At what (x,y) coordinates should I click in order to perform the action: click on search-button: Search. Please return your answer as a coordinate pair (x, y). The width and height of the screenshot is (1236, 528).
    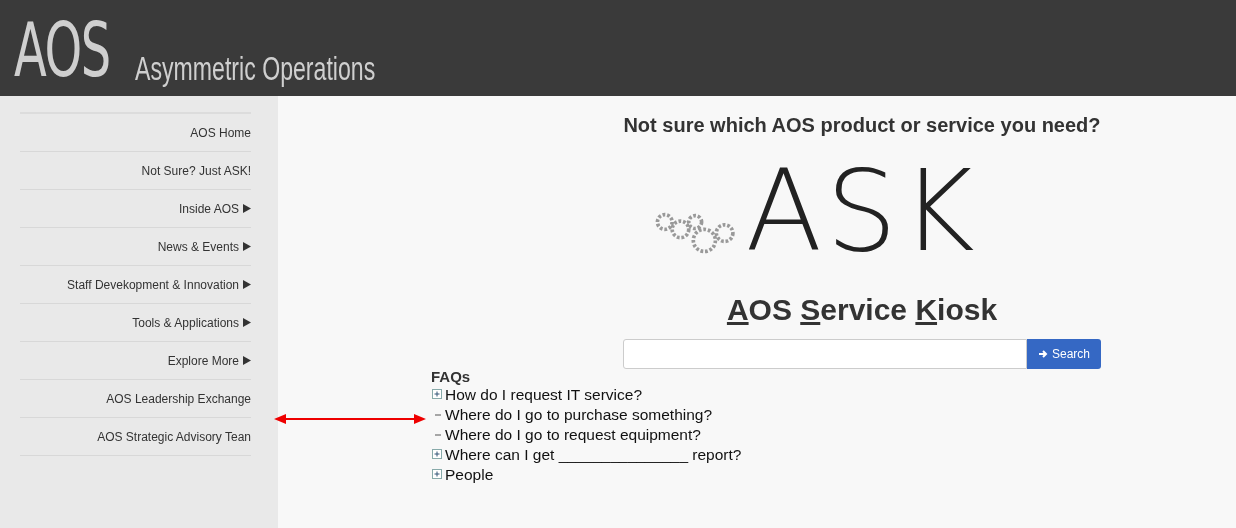
    Looking at the image, I should click on (1064, 354).